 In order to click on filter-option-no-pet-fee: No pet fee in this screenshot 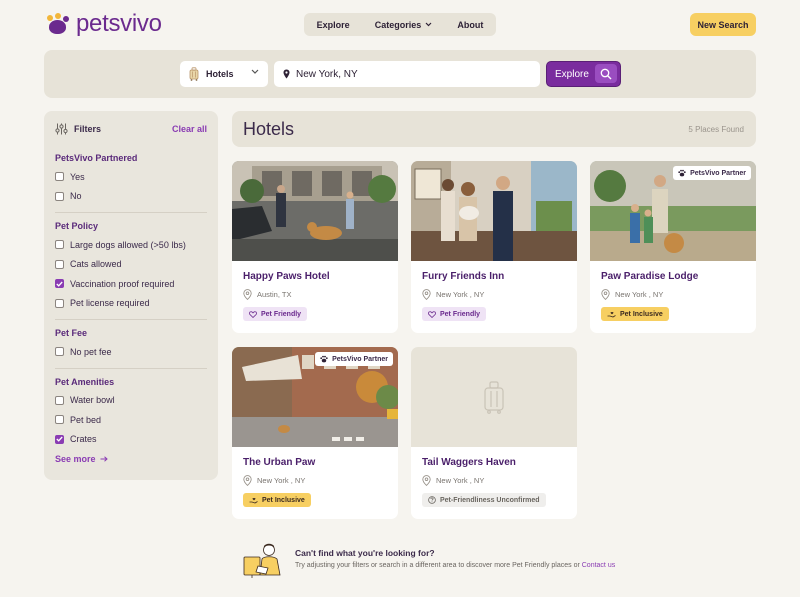, I will do `click(131, 352)`.